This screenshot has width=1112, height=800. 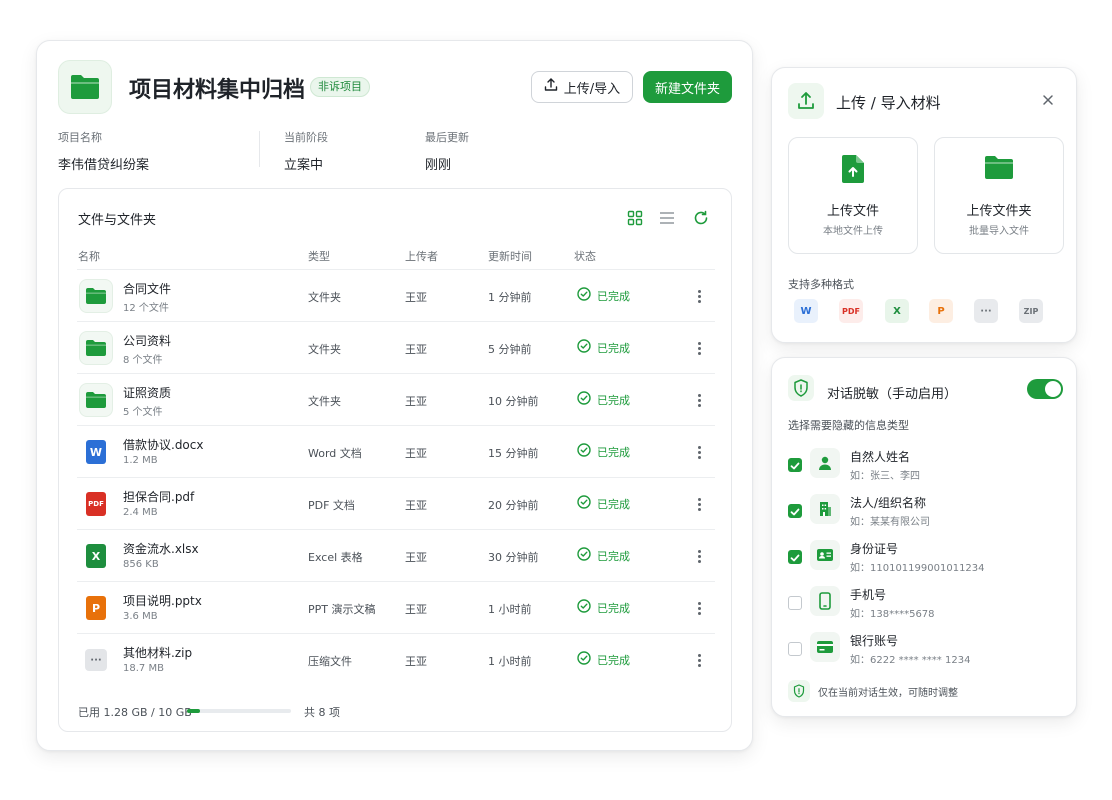 I want to click on meta-stage: 当前阶段 立案中, so click(x=306, y=152).